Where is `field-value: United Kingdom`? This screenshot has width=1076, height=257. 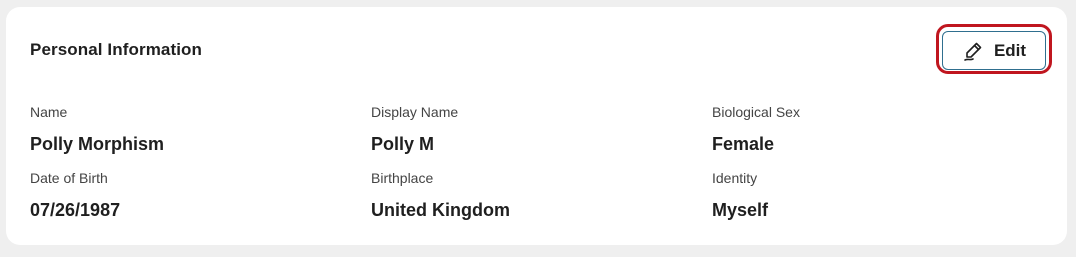 field-value: United Kingdom is located at coordinates (440, 210).